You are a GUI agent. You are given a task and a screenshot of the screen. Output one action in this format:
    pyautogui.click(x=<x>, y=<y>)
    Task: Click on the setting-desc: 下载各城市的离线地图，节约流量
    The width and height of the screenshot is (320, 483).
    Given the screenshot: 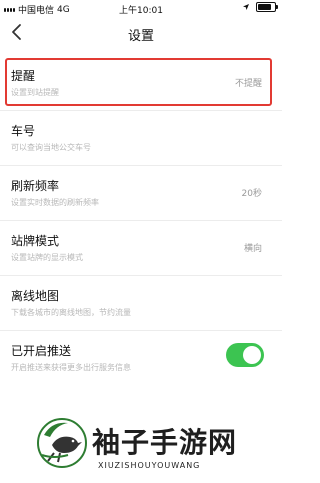 What is the action you would take?
    pyautogui.click(x=71, y=312)
    